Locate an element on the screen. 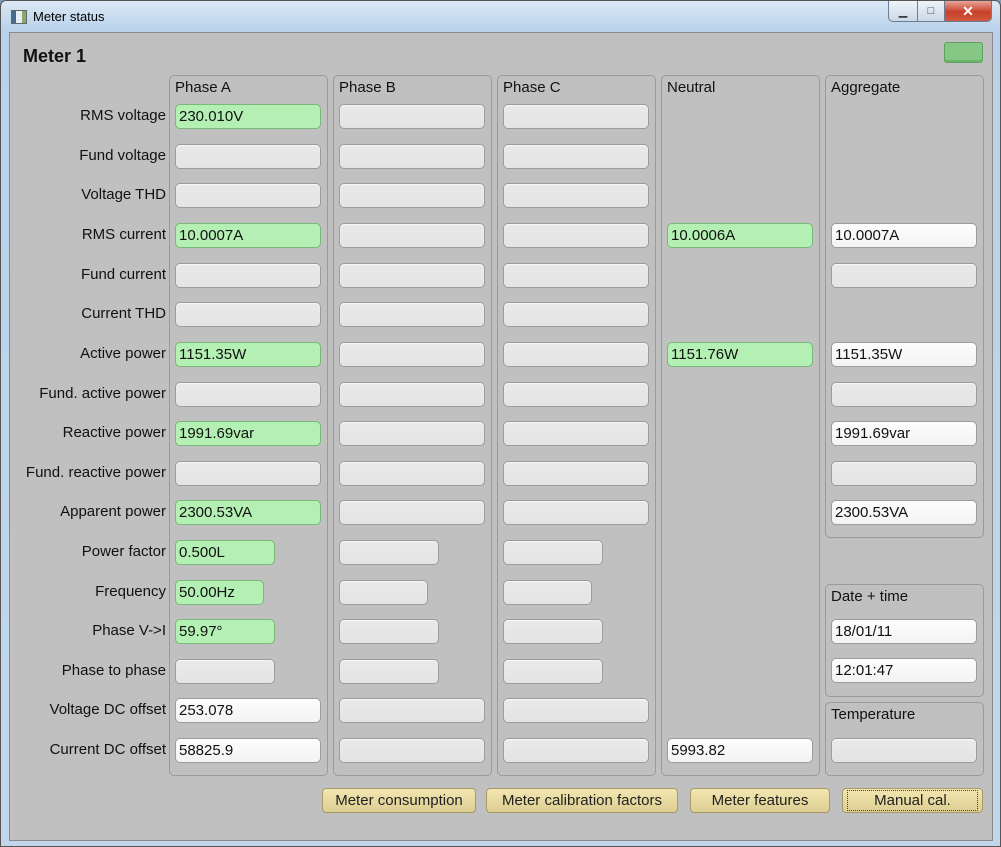 The height and width of the screenshot is (847, 1001). time-field: 12:01:47 is located at coordinates (904, 670).